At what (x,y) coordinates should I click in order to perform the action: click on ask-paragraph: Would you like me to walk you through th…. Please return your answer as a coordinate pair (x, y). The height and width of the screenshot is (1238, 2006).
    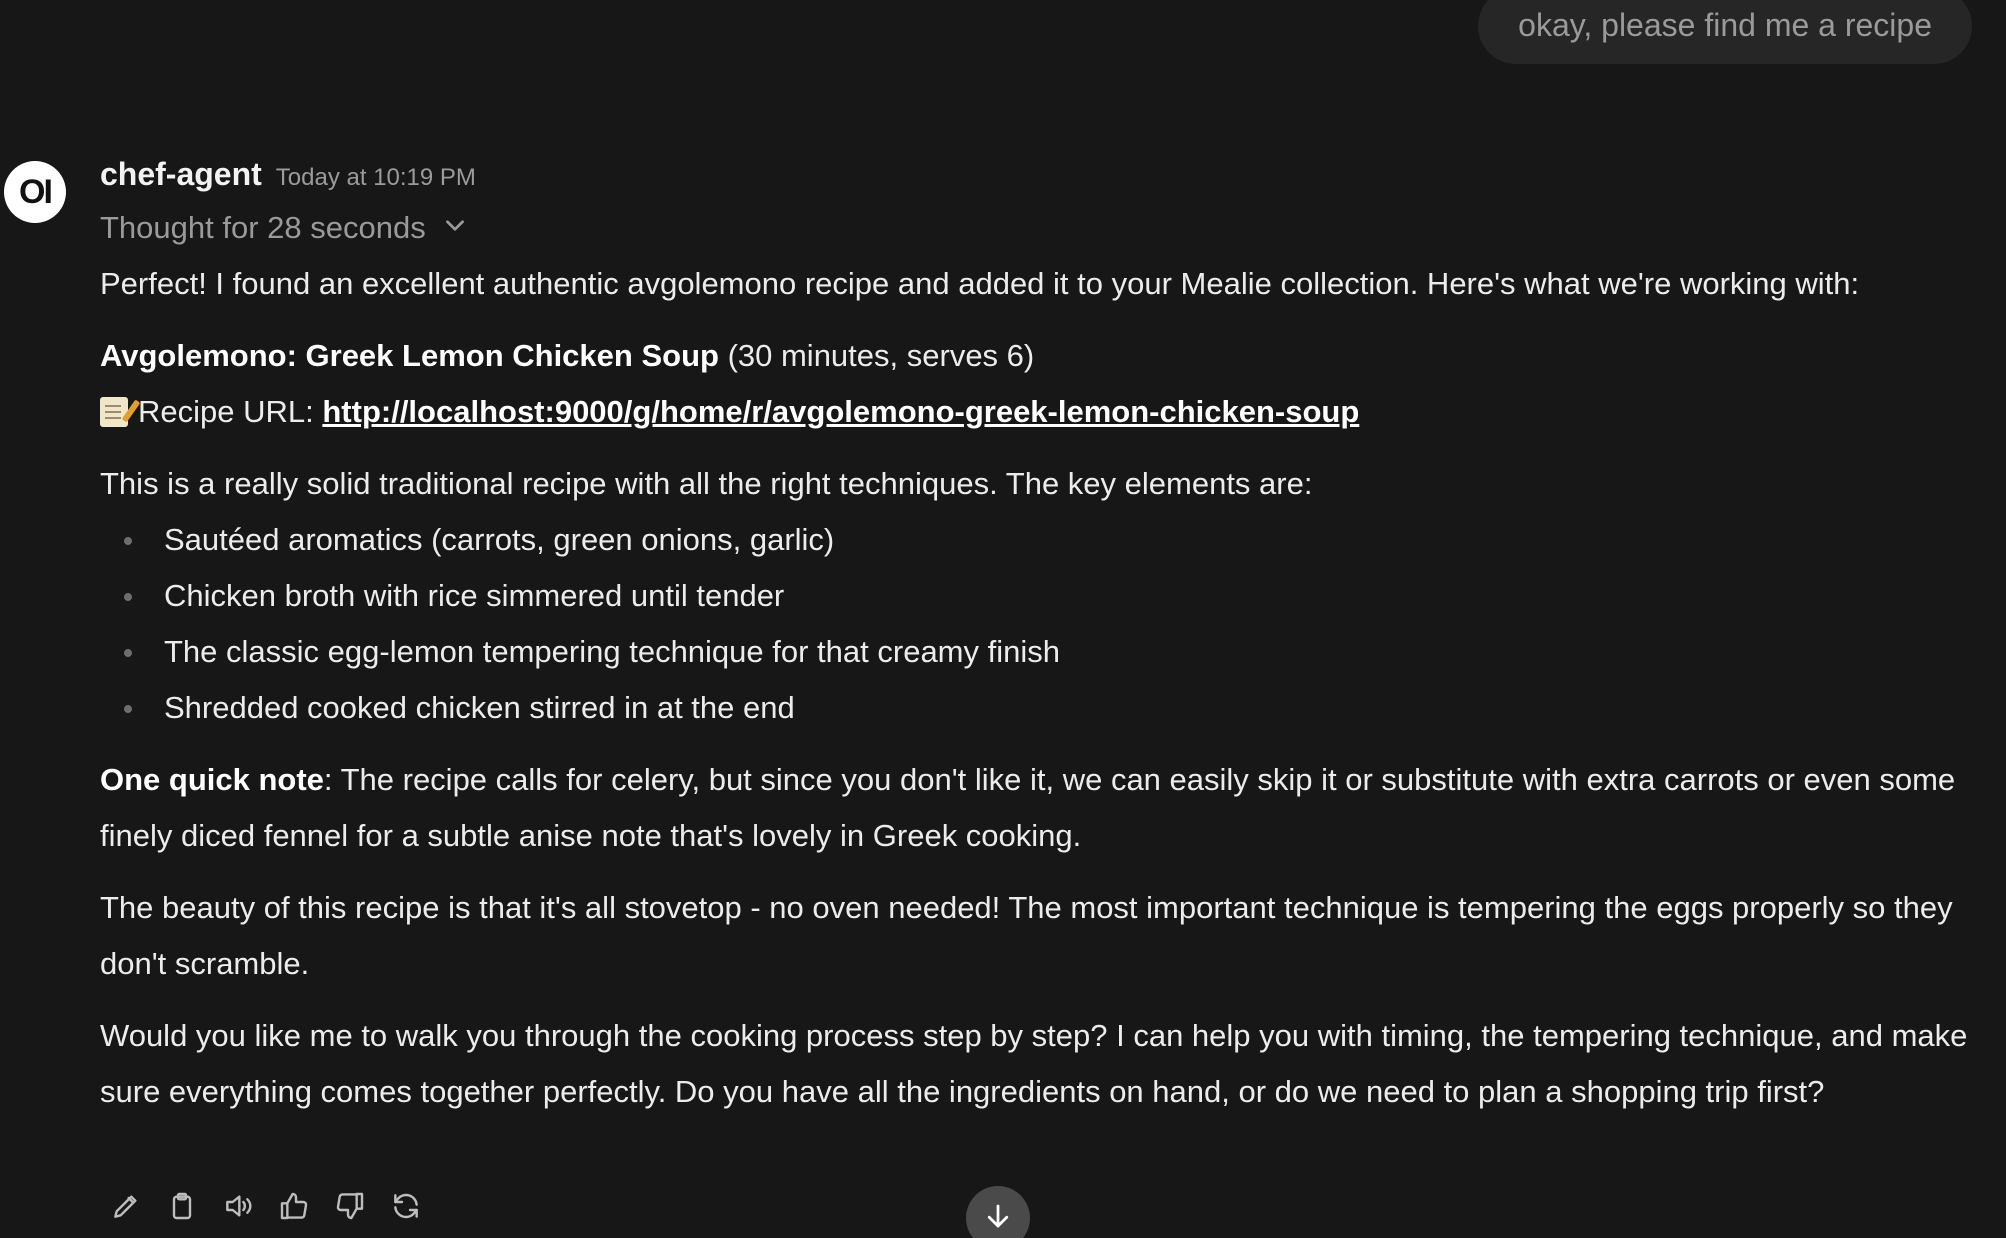
    Looking at the image, I should click on (1034, 1063).